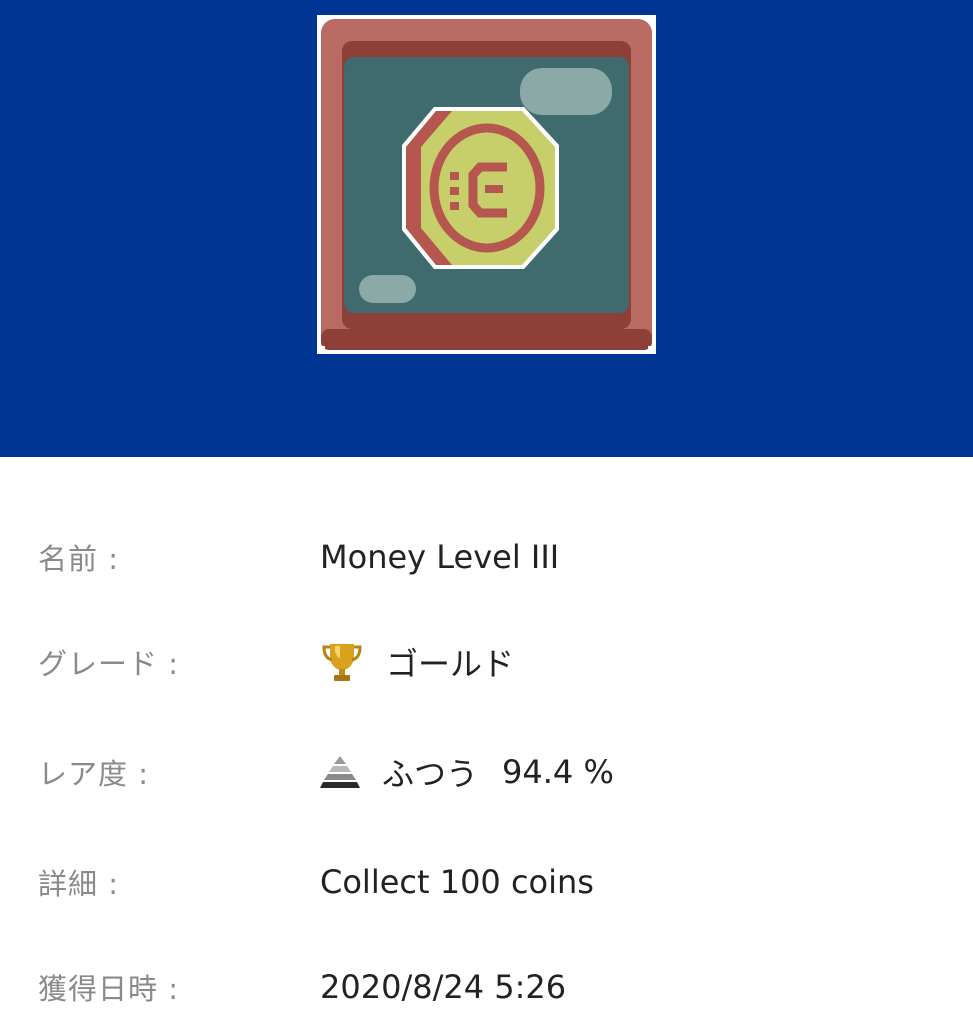 The image size is (973, 1024). I want to click on name-text: Money Level III, so click(440, 557).